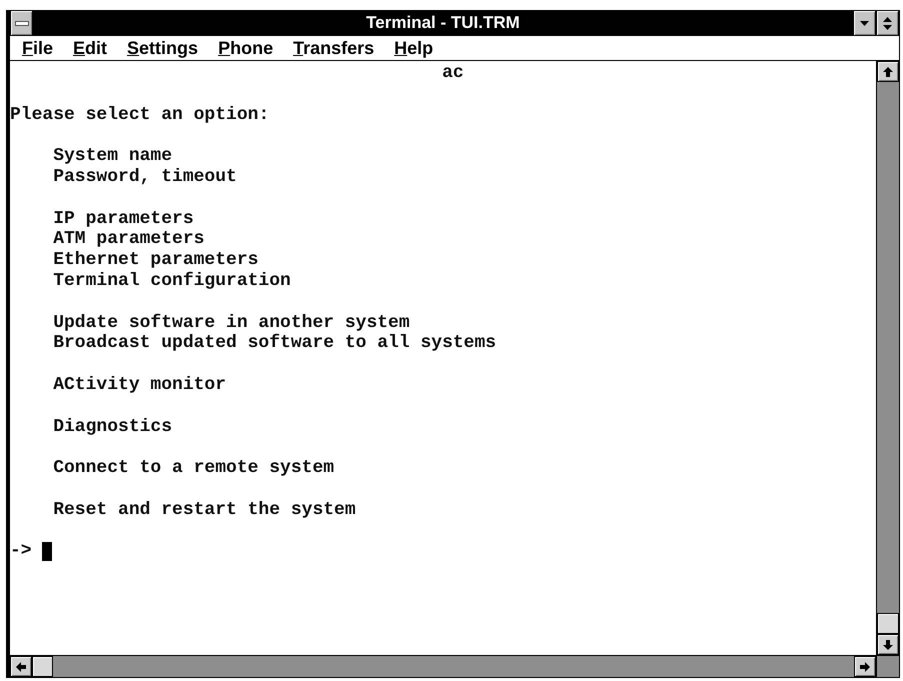 This screenshot has width=903, height=681. I want to click on arrow-up-icon, so click(888, 71).